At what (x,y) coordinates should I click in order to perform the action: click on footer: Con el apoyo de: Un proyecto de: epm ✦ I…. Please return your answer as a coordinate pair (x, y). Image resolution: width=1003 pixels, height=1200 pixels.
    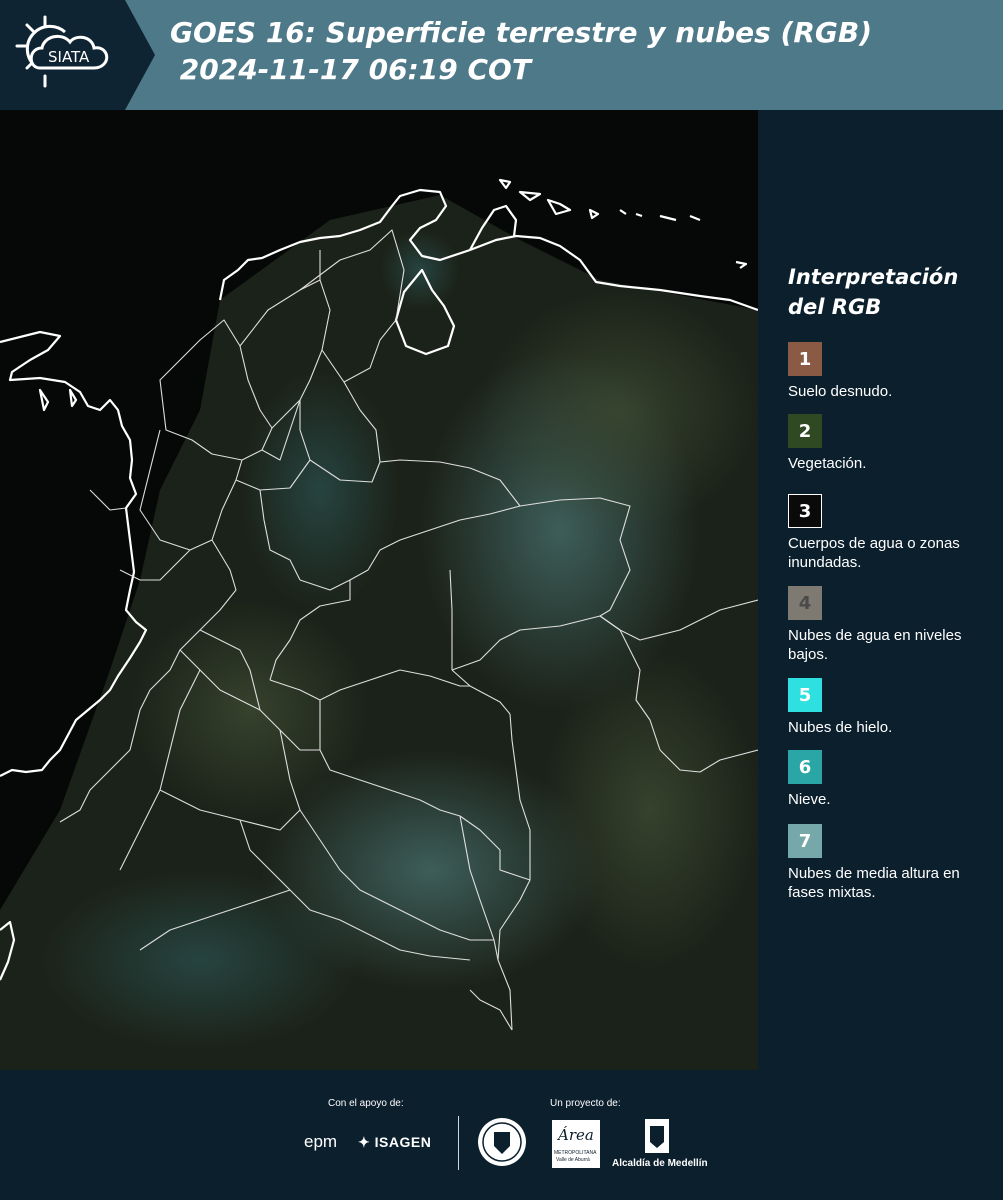
    Looking at the image, I should click on (501, 1135).